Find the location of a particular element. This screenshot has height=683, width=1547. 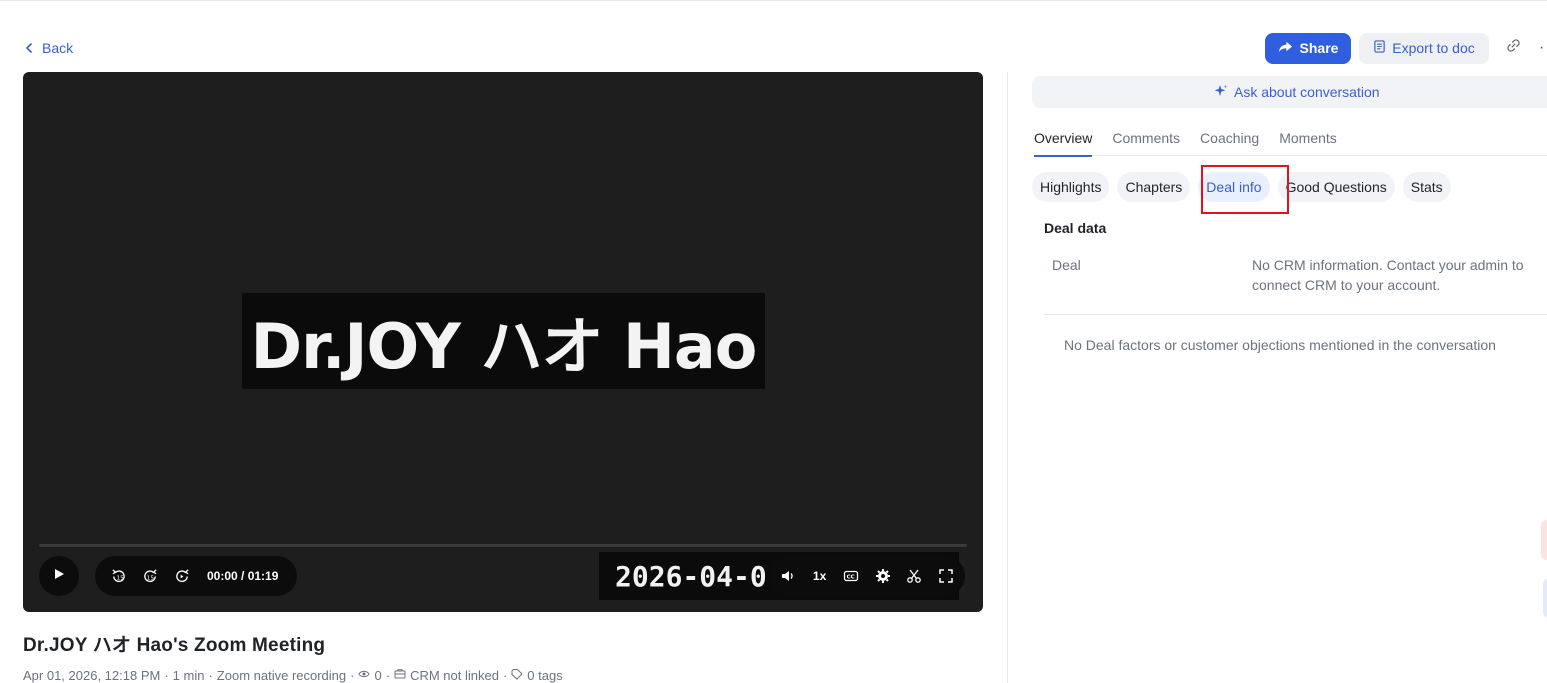

participant-name-card: Dr.JOY ハオ Hao is located at coordinates (503, 341).